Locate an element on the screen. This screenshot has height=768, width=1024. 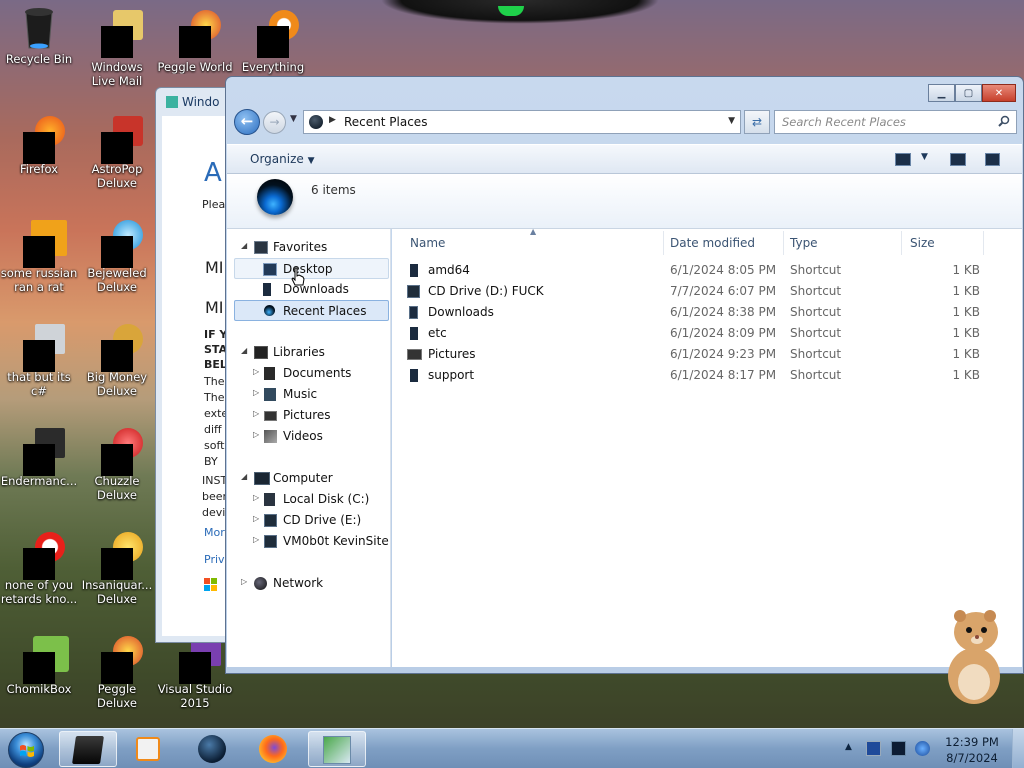
everything-icon is located at coordinates (277, 32).